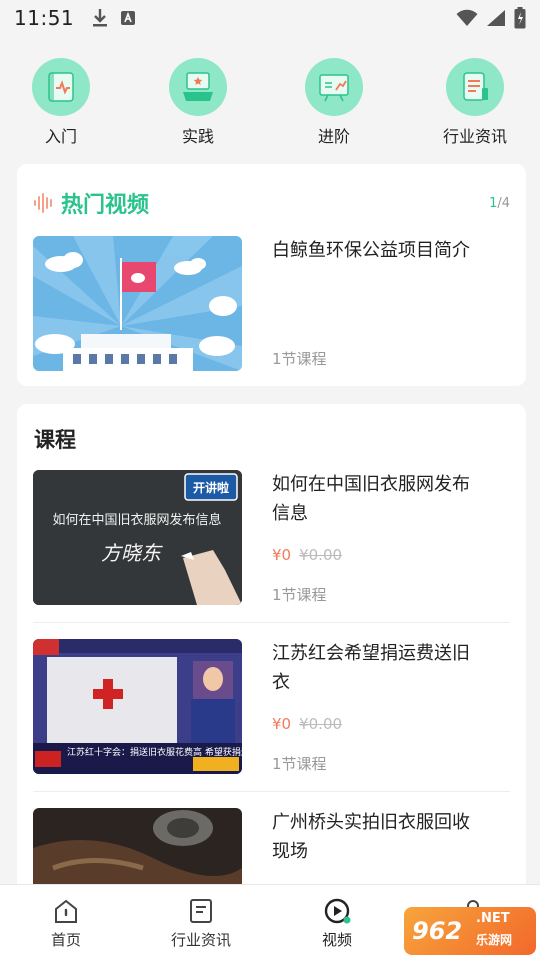  What do you see at coordinates (494, 940) in the screenshot?
I see `watermark-name: 乐游网` at bounding box center [494, 940].